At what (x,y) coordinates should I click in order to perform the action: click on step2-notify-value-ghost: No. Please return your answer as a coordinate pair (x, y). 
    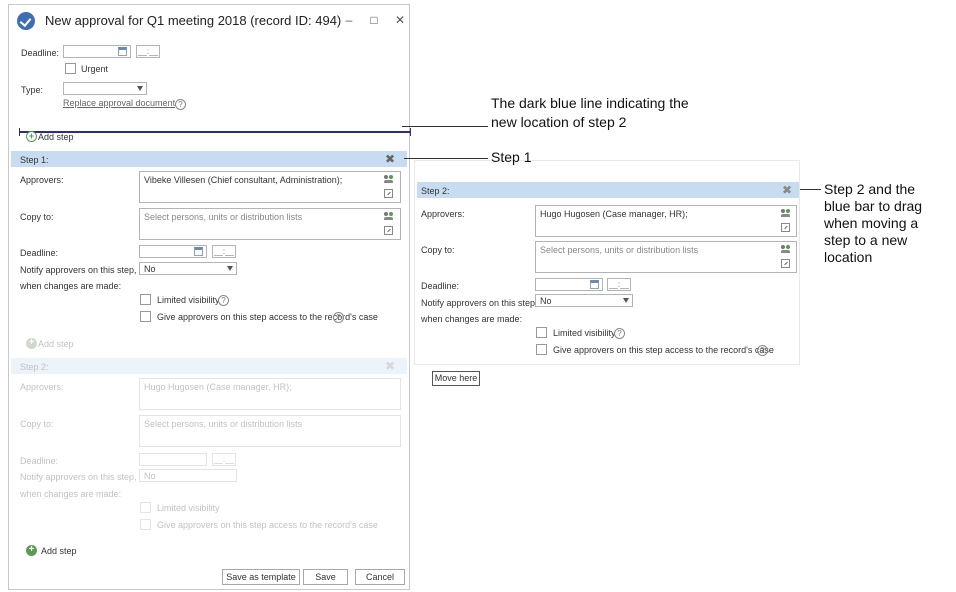
    Looking at the image, I should click on (150, 476).